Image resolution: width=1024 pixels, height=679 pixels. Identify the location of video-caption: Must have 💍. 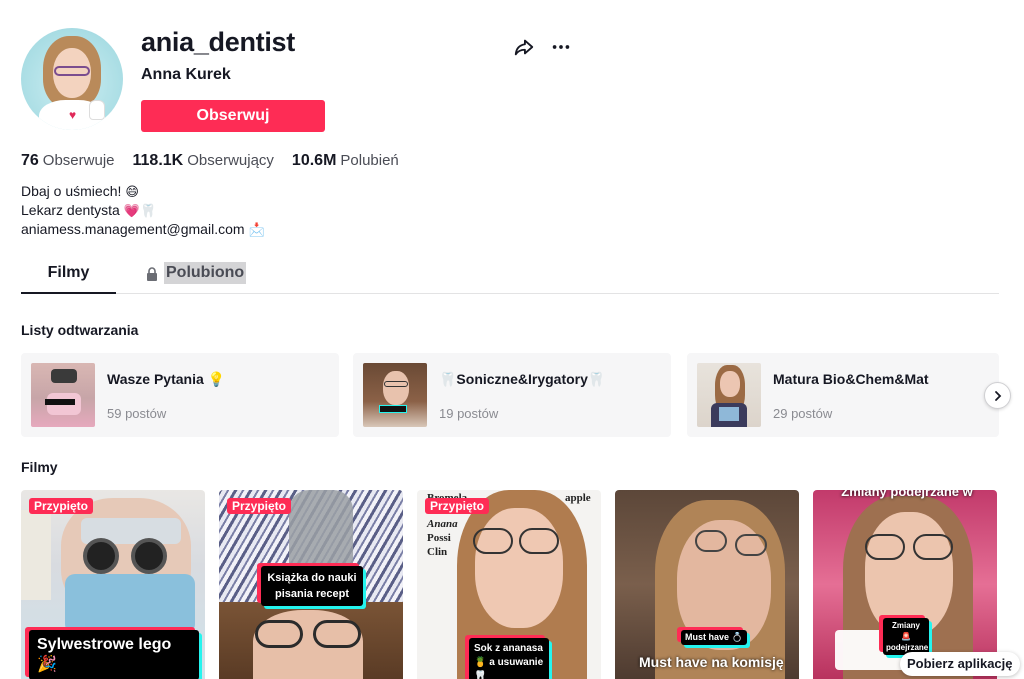
(714, 637).